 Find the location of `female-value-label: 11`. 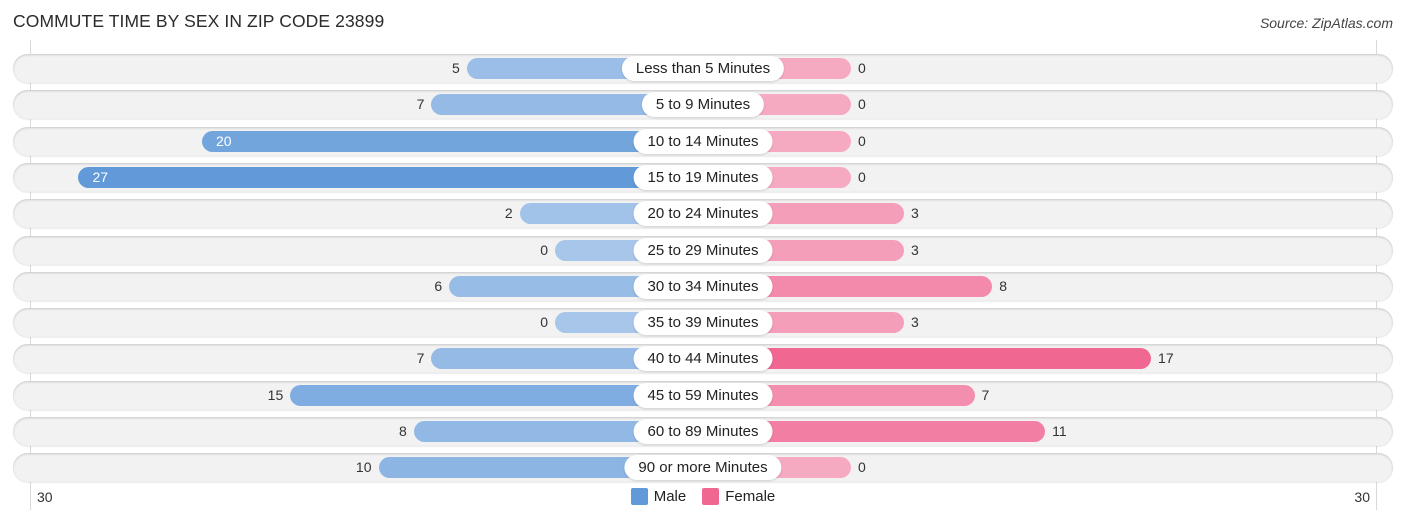

female-value-label: 11 is located at coordinates (1059, 431).